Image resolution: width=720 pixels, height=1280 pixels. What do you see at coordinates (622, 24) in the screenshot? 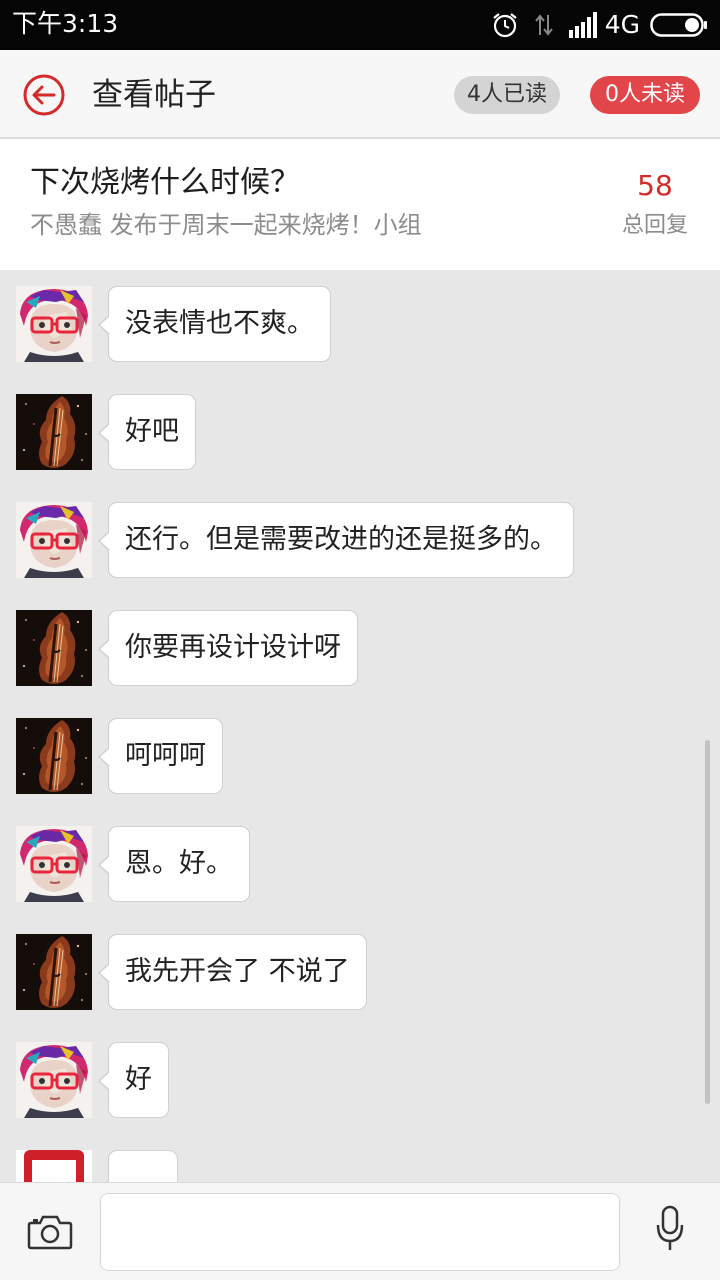
I see `network-label: 4G` at bounding box center [622, 24].